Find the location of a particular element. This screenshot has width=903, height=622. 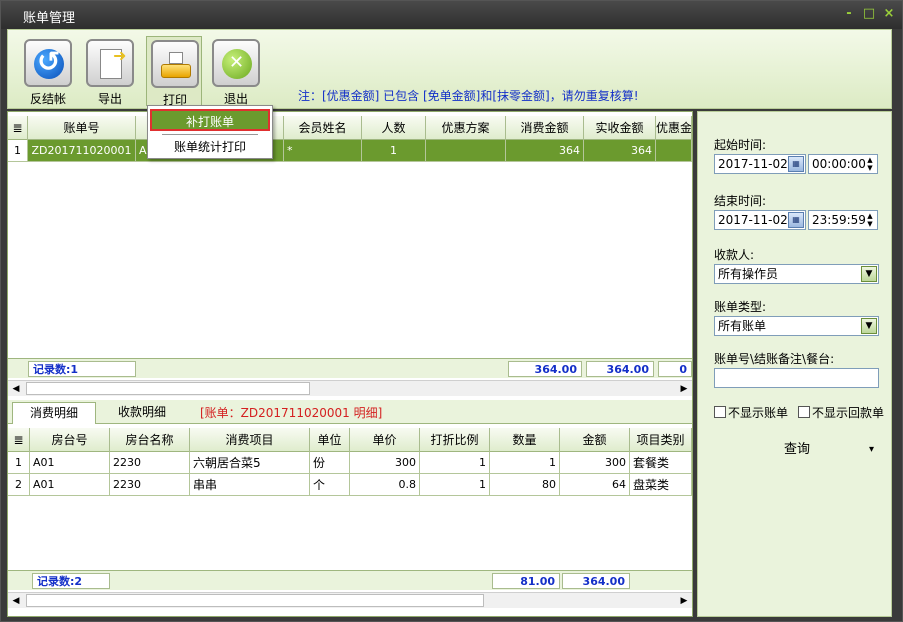

cell-people: 1 is located at coordinates (394, 151).